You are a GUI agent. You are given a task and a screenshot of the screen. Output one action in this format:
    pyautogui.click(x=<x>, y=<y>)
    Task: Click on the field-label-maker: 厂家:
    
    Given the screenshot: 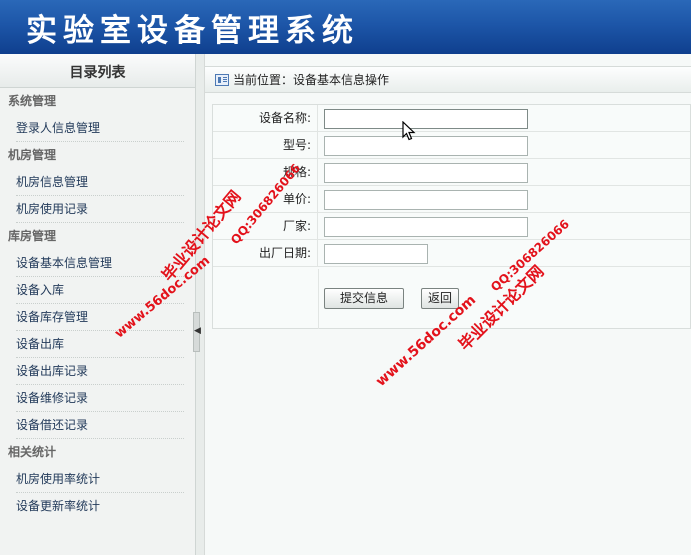 What is the action you would take?
    pyautogui.click(x=265, y=226)
    